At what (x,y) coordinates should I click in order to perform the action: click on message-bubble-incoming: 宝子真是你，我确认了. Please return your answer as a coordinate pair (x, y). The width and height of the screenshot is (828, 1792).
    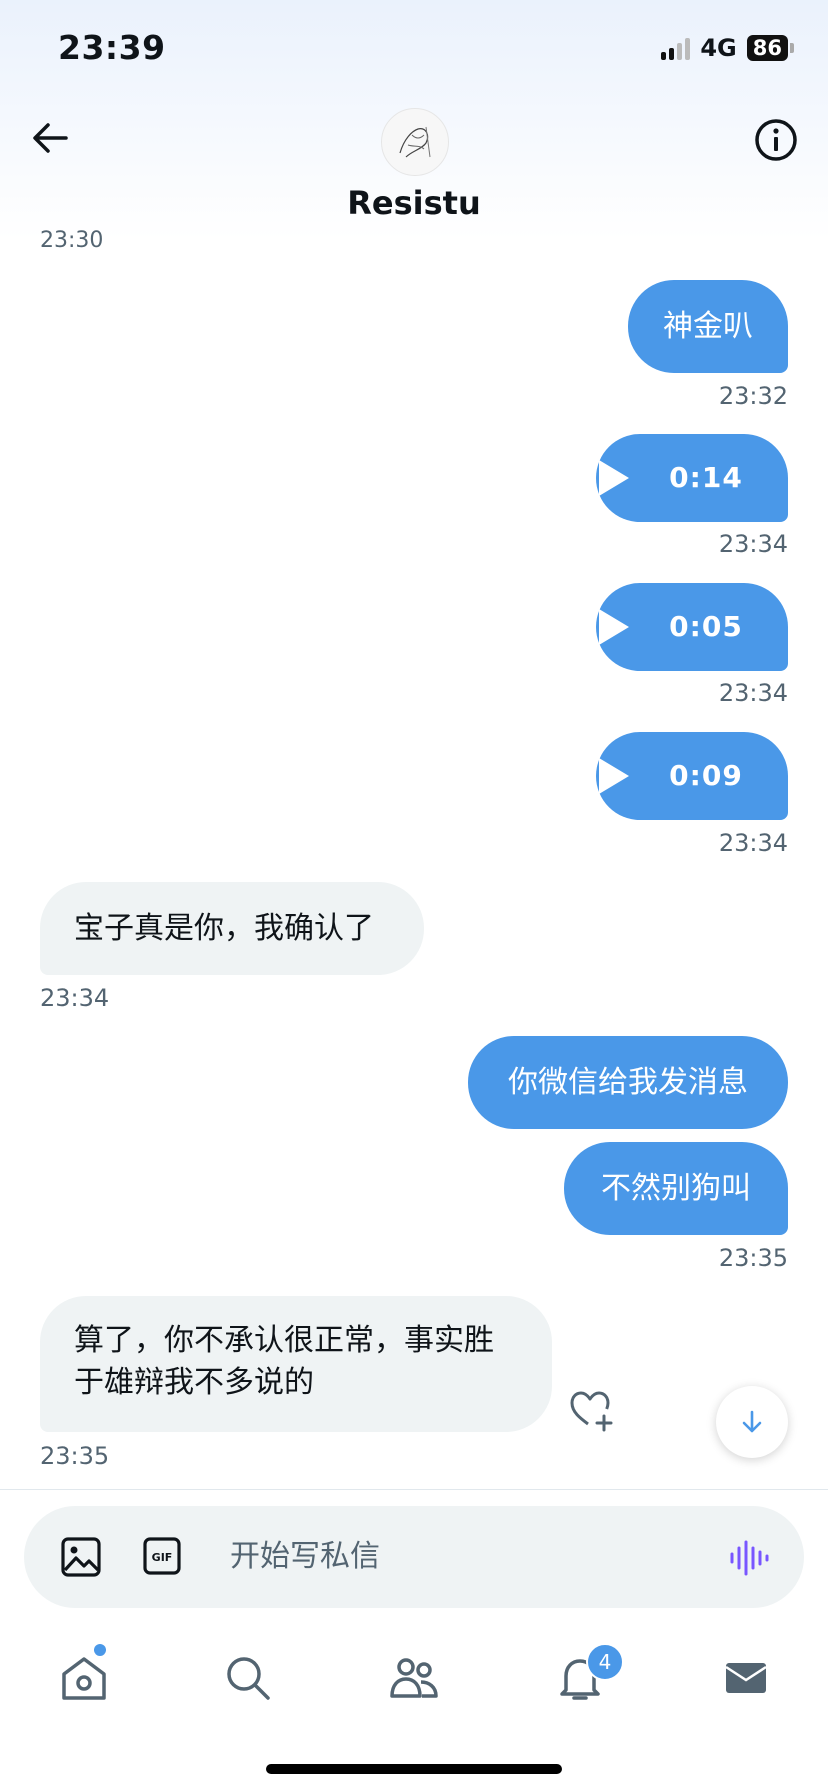
    Looking at the image, I should click on (232, 928).